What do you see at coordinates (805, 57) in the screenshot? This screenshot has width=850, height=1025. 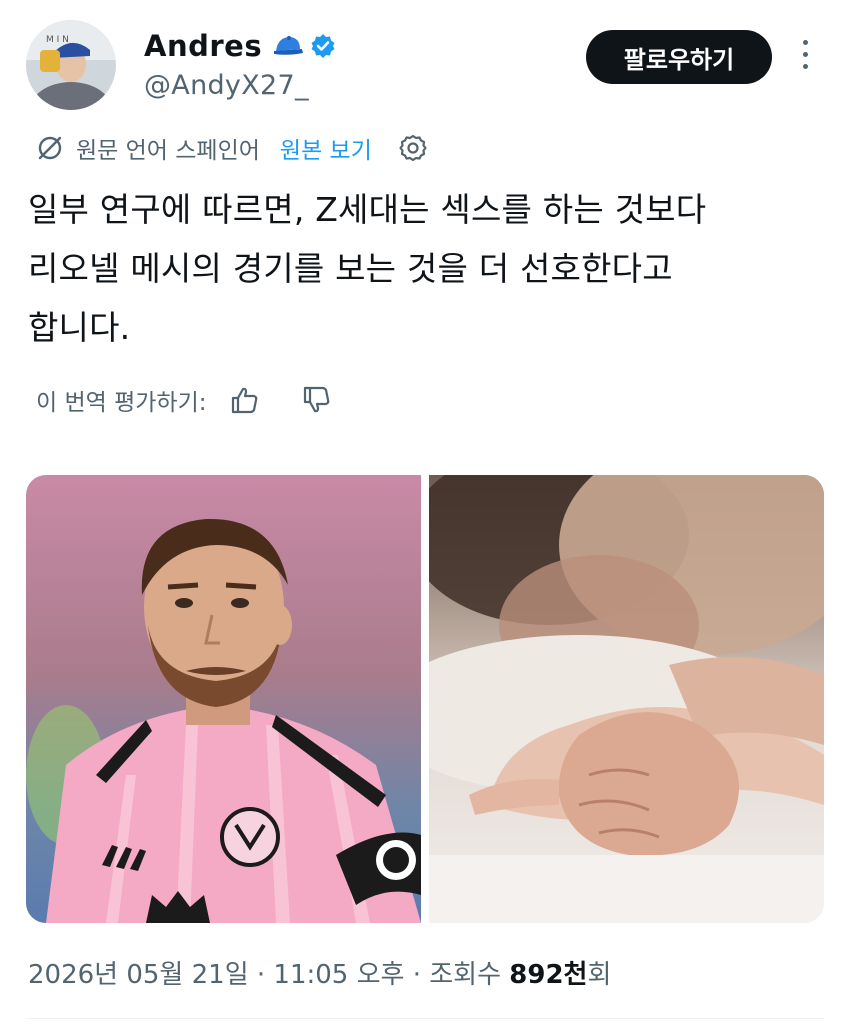 I see `more-options-icon` at bounding box center [805, 57].